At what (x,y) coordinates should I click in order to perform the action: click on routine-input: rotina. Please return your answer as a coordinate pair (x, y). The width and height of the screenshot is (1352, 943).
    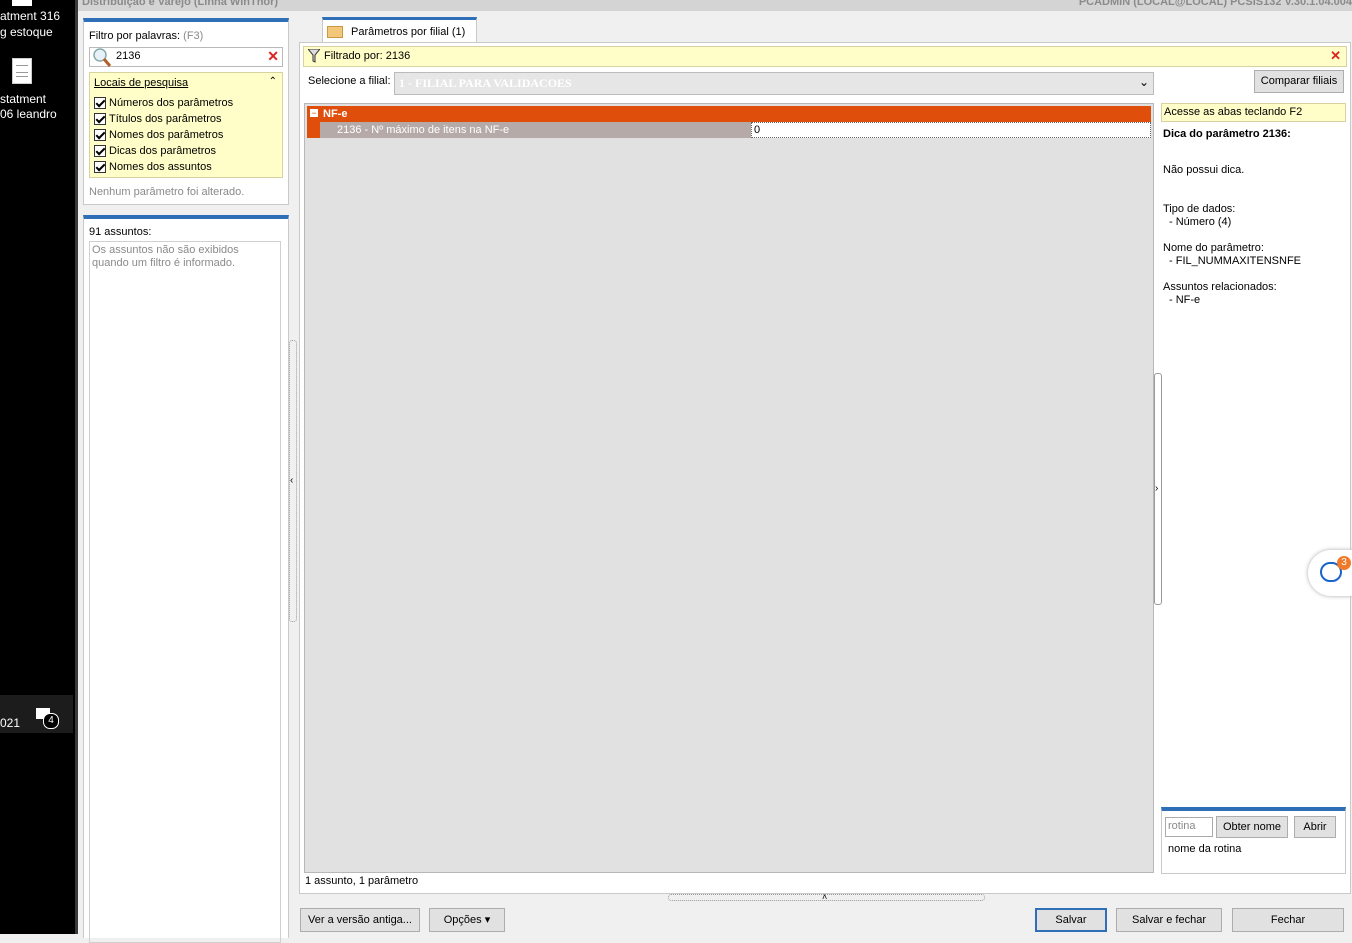
    Looking at the image, I should click on (1189, 827).